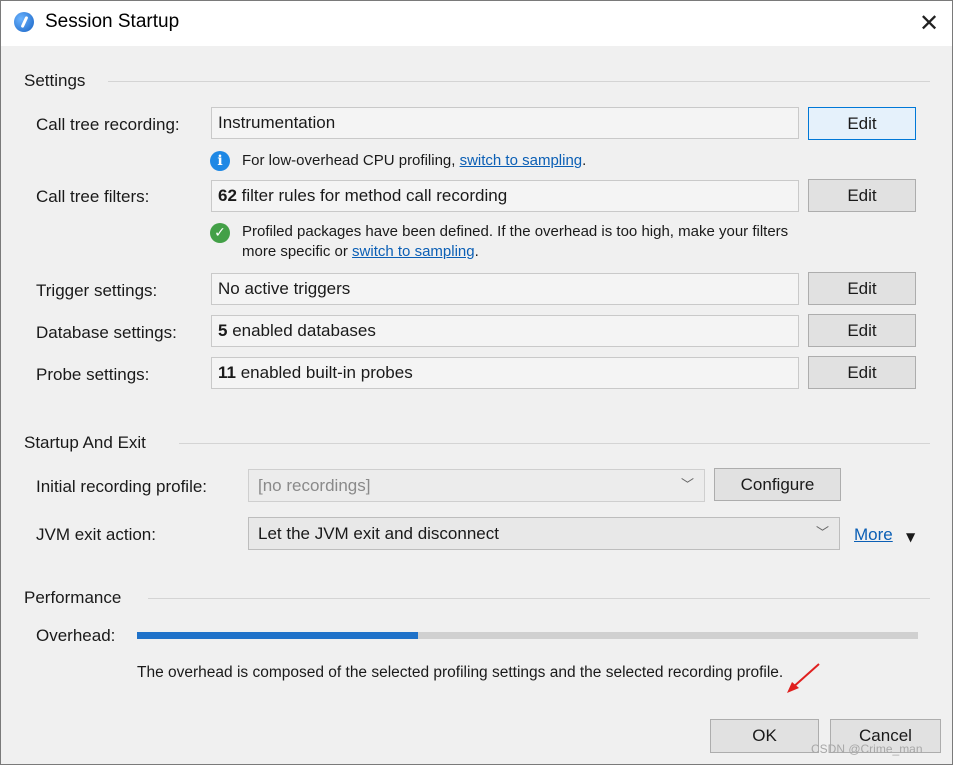  What do you see at coordinates (862, 372) in the screenshot?
I see `probe-settings-edit-button: Edit` at bounding box center [862, 372].